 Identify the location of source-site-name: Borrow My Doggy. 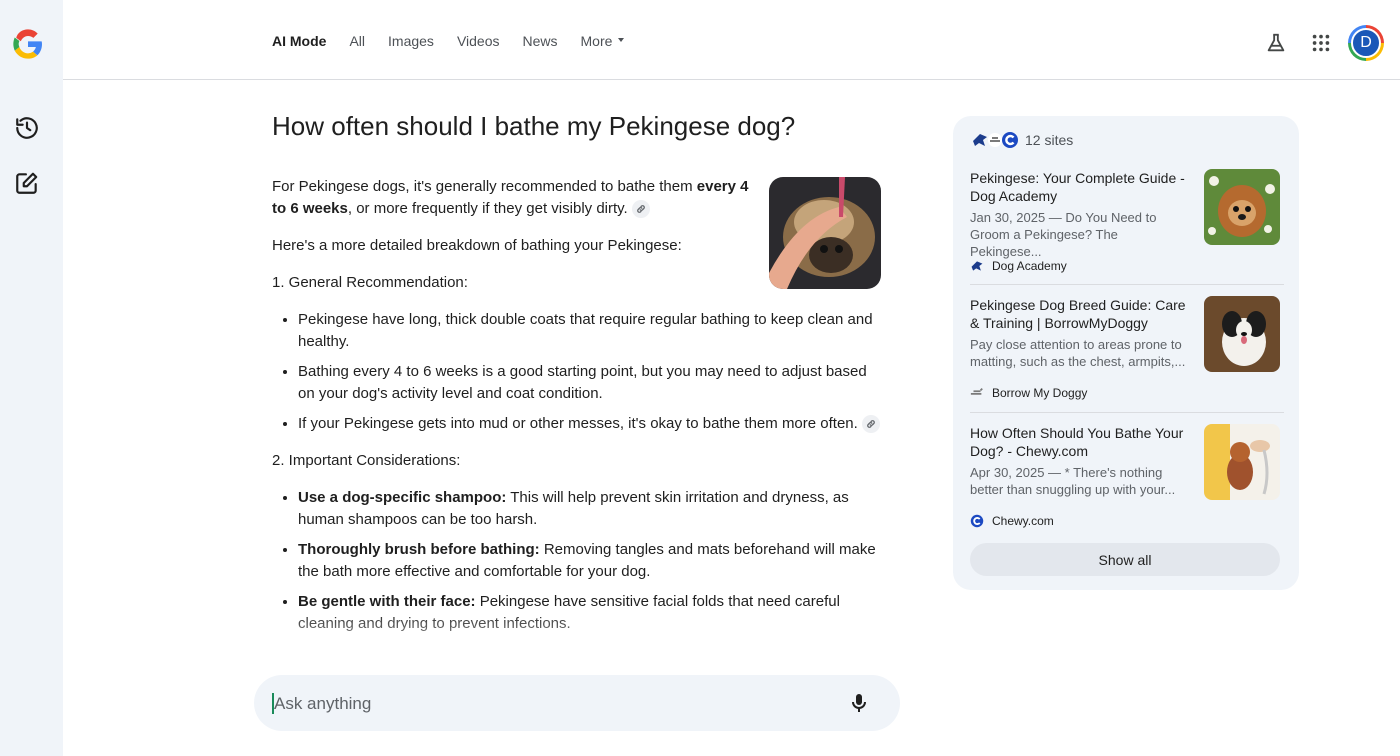
(1040, 393).